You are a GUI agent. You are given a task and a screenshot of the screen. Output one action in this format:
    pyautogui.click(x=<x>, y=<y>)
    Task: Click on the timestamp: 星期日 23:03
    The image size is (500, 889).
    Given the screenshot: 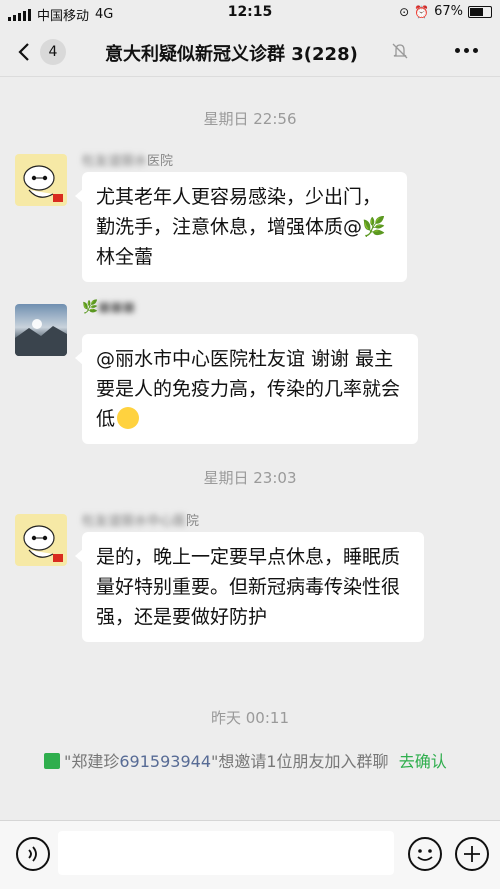 What is the action you would take?
    pyautogui.click(x=250, y=478)
    